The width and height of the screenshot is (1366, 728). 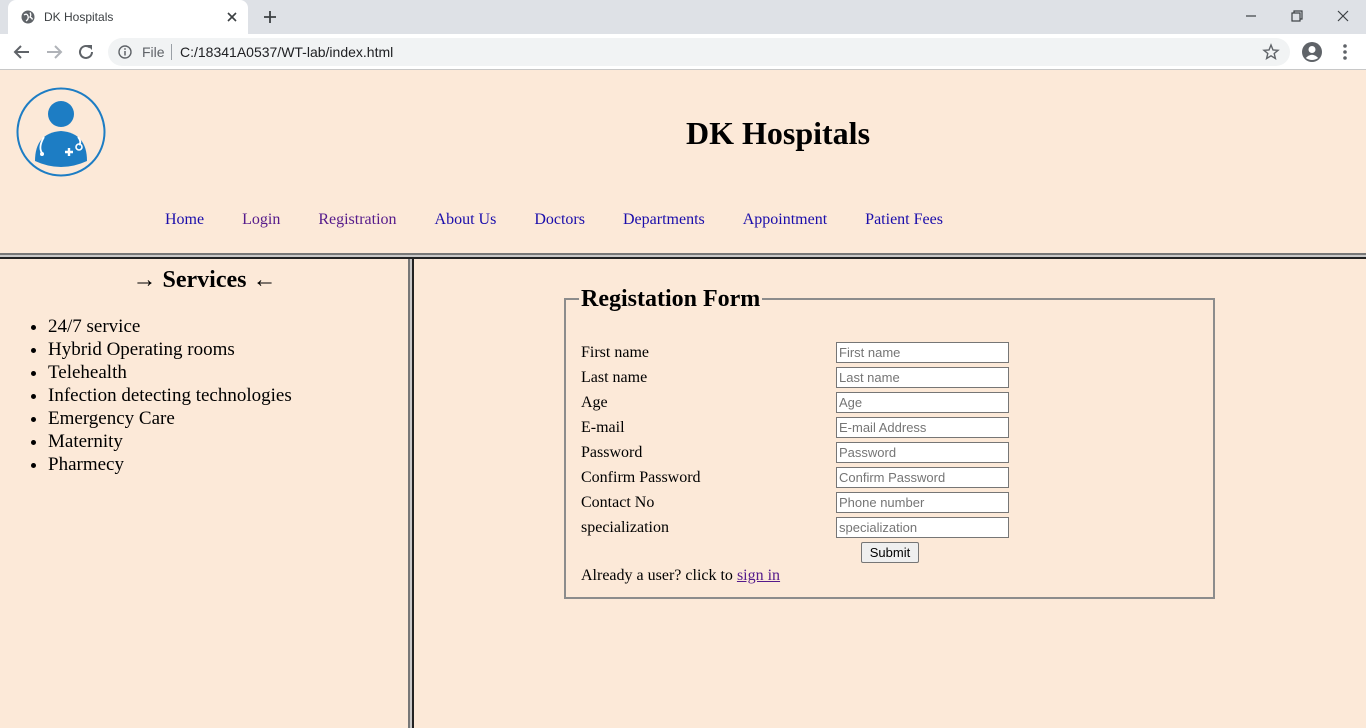 I want to click on nav-home: Home, so click(x=184, y=219).